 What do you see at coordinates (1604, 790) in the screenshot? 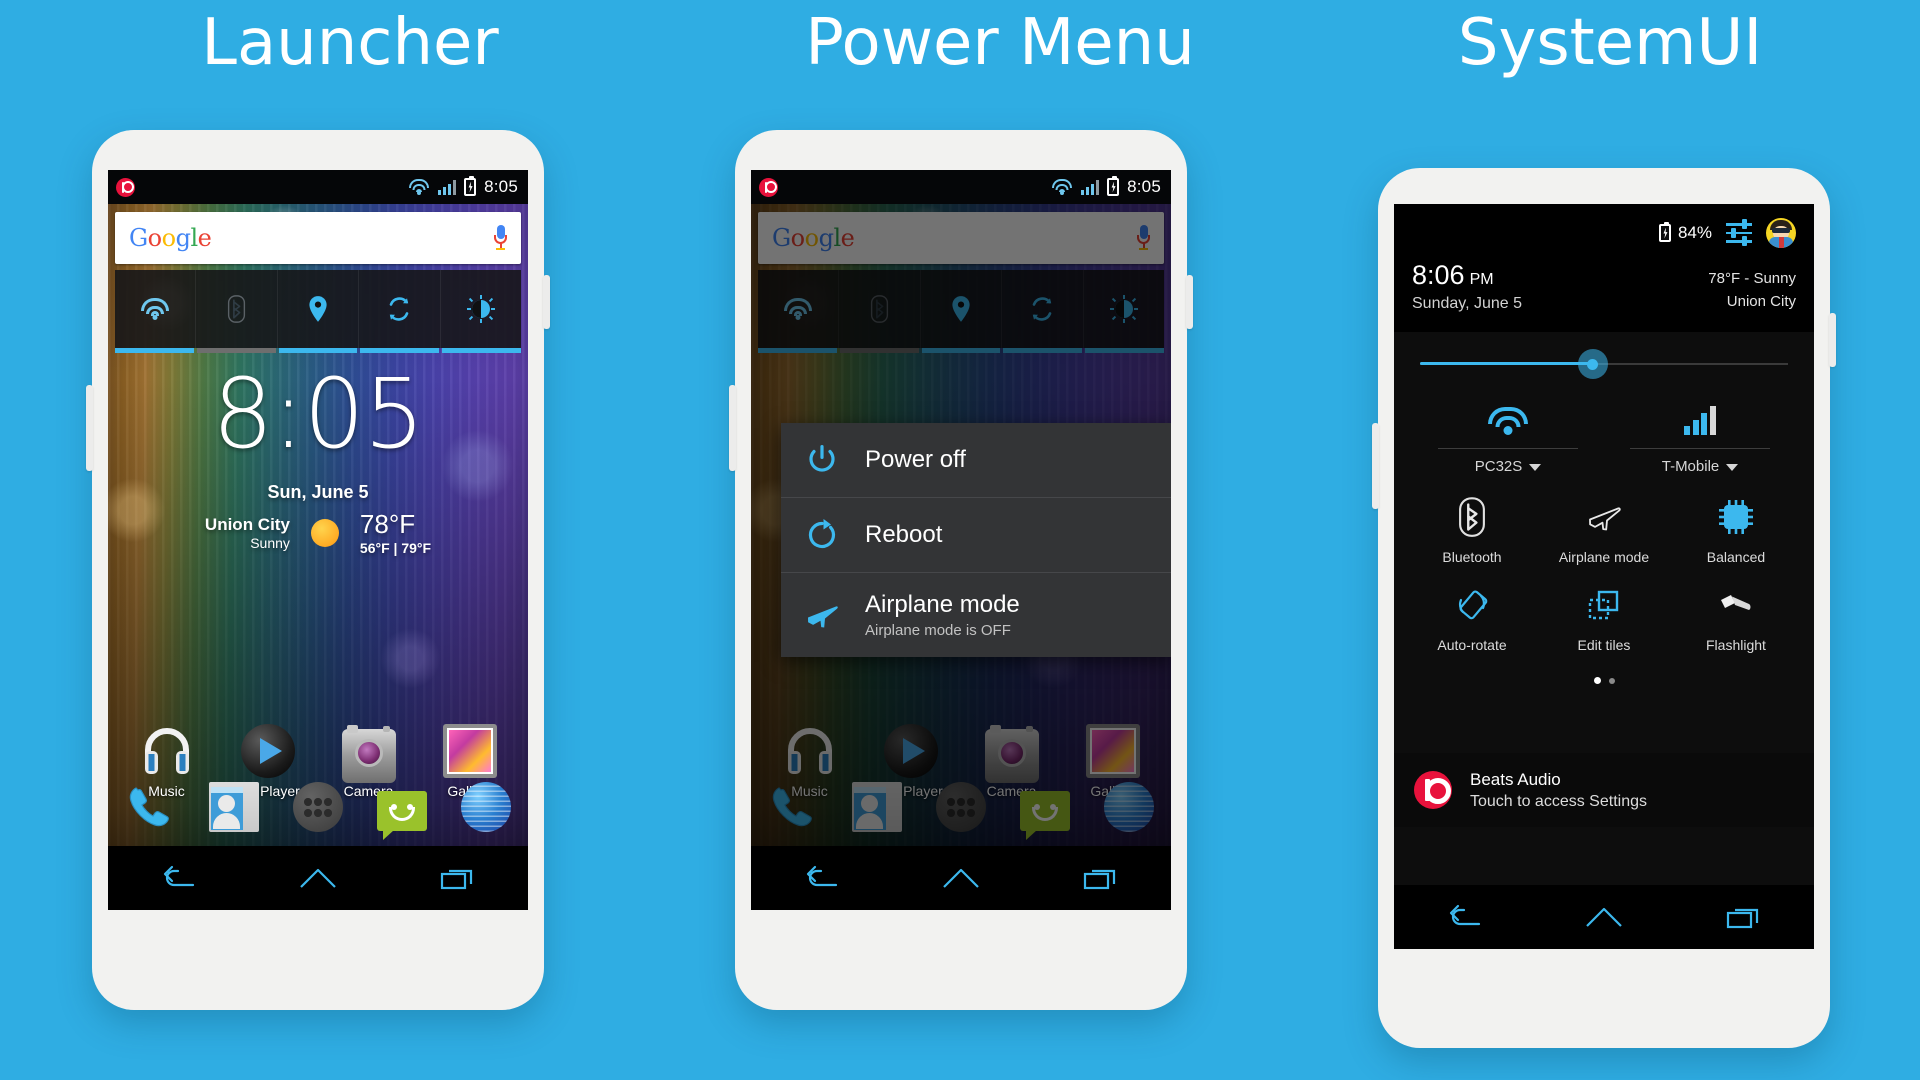
I see `notification-beats-audio: Beats Audio Touch to access Settings` at bounding box center [1604, 790].